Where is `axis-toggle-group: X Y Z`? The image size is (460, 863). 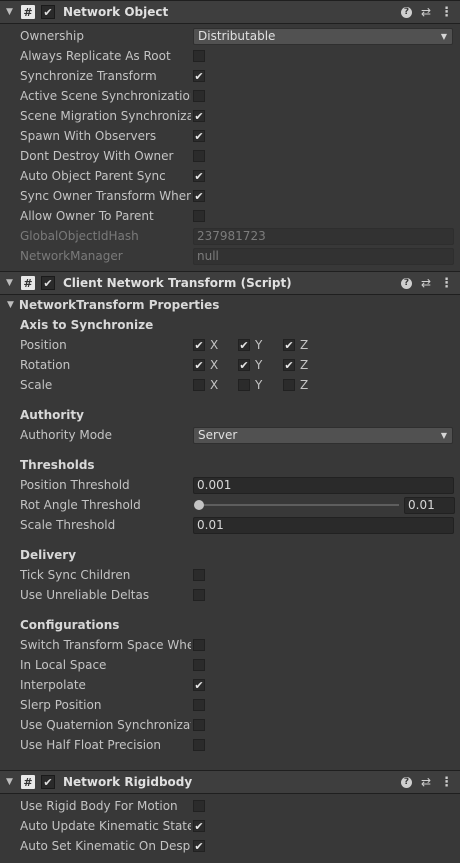 axis-toggle-group: X Y Z is located at coordinates (260, 385).